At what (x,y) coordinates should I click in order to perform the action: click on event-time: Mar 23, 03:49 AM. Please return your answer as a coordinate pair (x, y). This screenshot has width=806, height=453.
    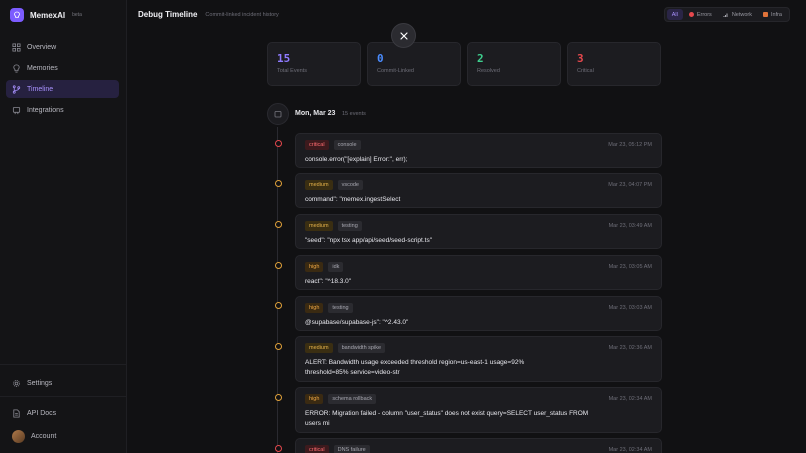
    Looking at the image, I should click on (630, 226).